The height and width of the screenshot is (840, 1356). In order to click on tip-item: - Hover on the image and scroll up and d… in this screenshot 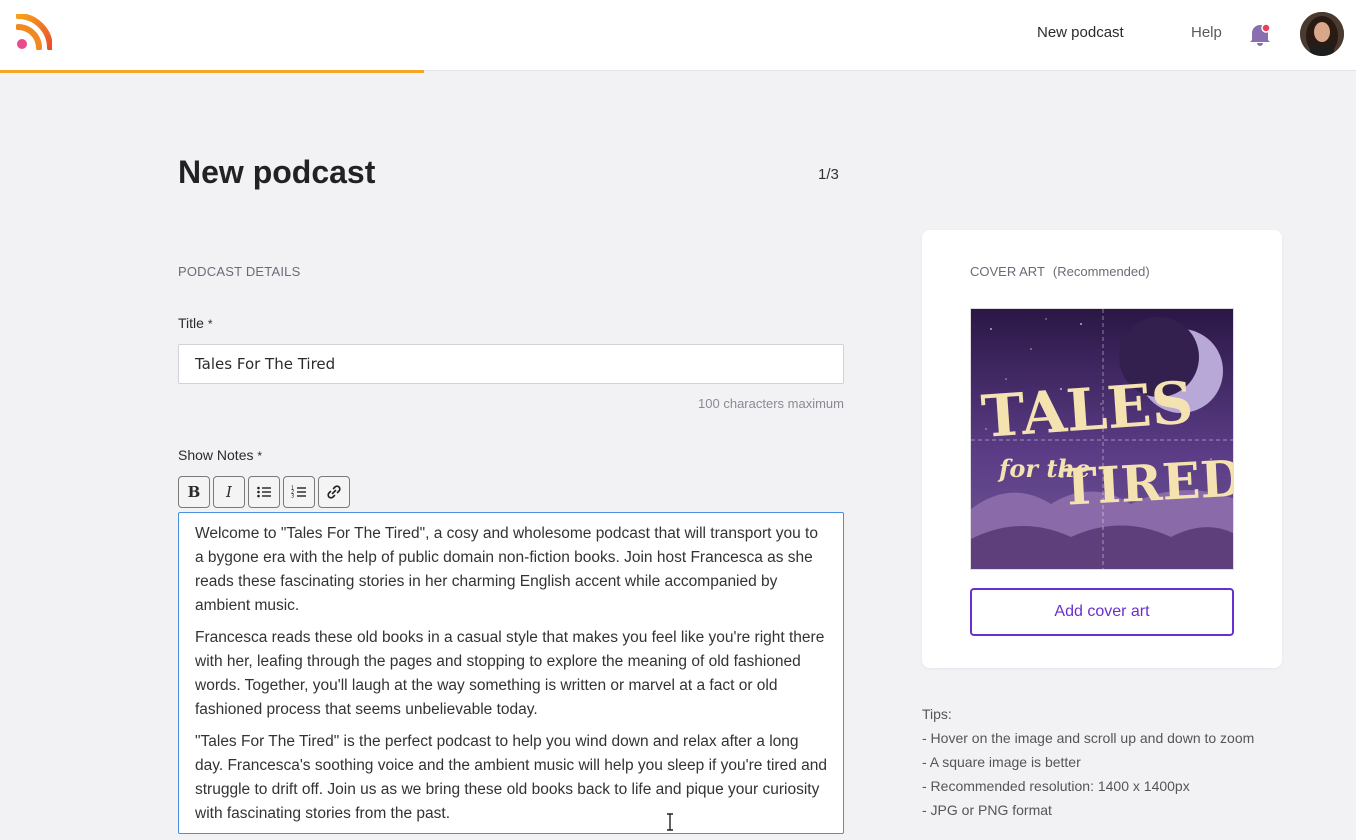, I will do `click(1088, 738)`.